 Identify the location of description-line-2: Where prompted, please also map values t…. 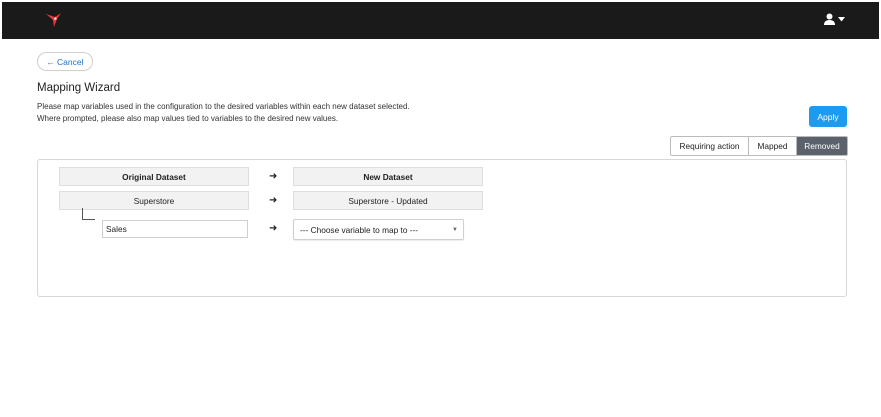
(188, 118).